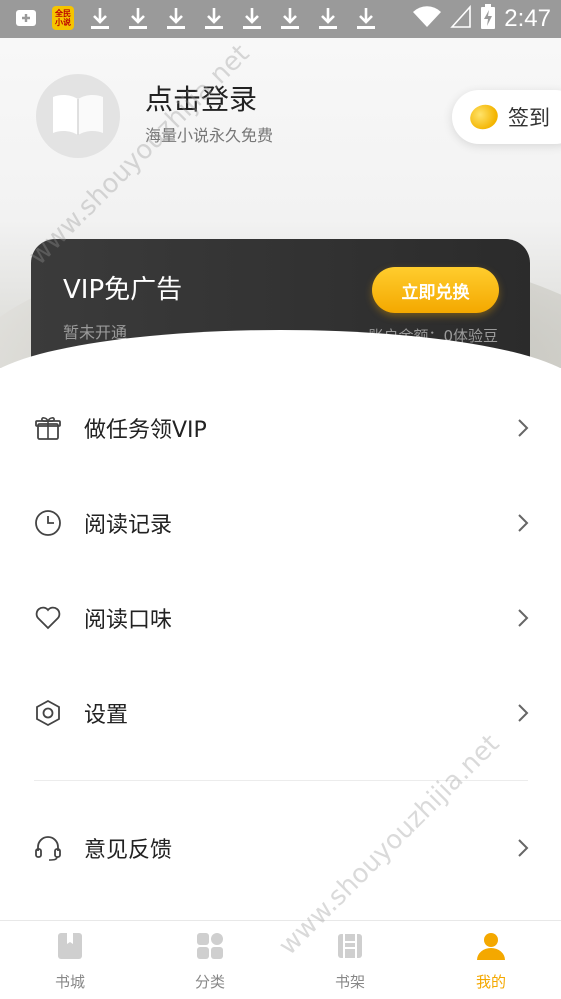  What do you see at coordinates (48, 848) in the screenshot?
I see `headset-icon` at bounding box center [48, 848].